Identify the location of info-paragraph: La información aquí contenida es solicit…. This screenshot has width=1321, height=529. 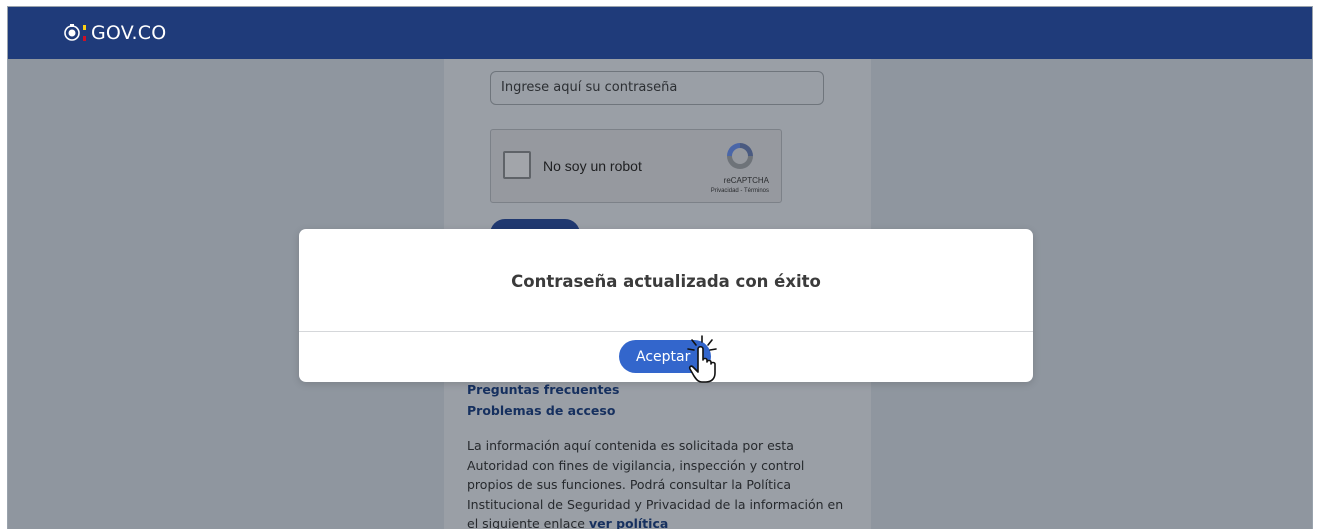
(657, 482).